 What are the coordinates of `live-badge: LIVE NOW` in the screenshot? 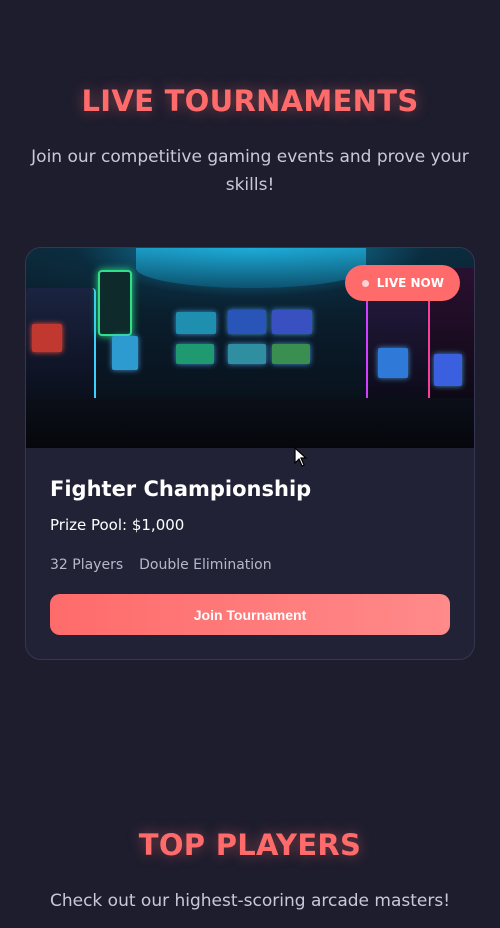 It's located at (402, 283).